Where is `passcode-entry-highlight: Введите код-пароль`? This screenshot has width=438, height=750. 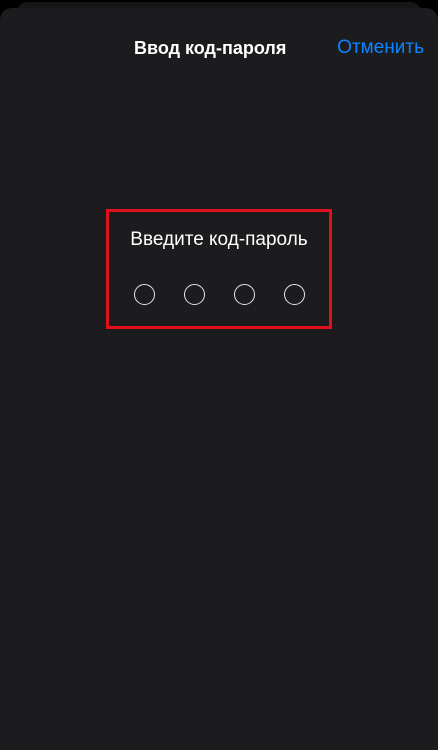
passcode-entry-highlight: Введите код-пароль is located at coordinates (219, 269).